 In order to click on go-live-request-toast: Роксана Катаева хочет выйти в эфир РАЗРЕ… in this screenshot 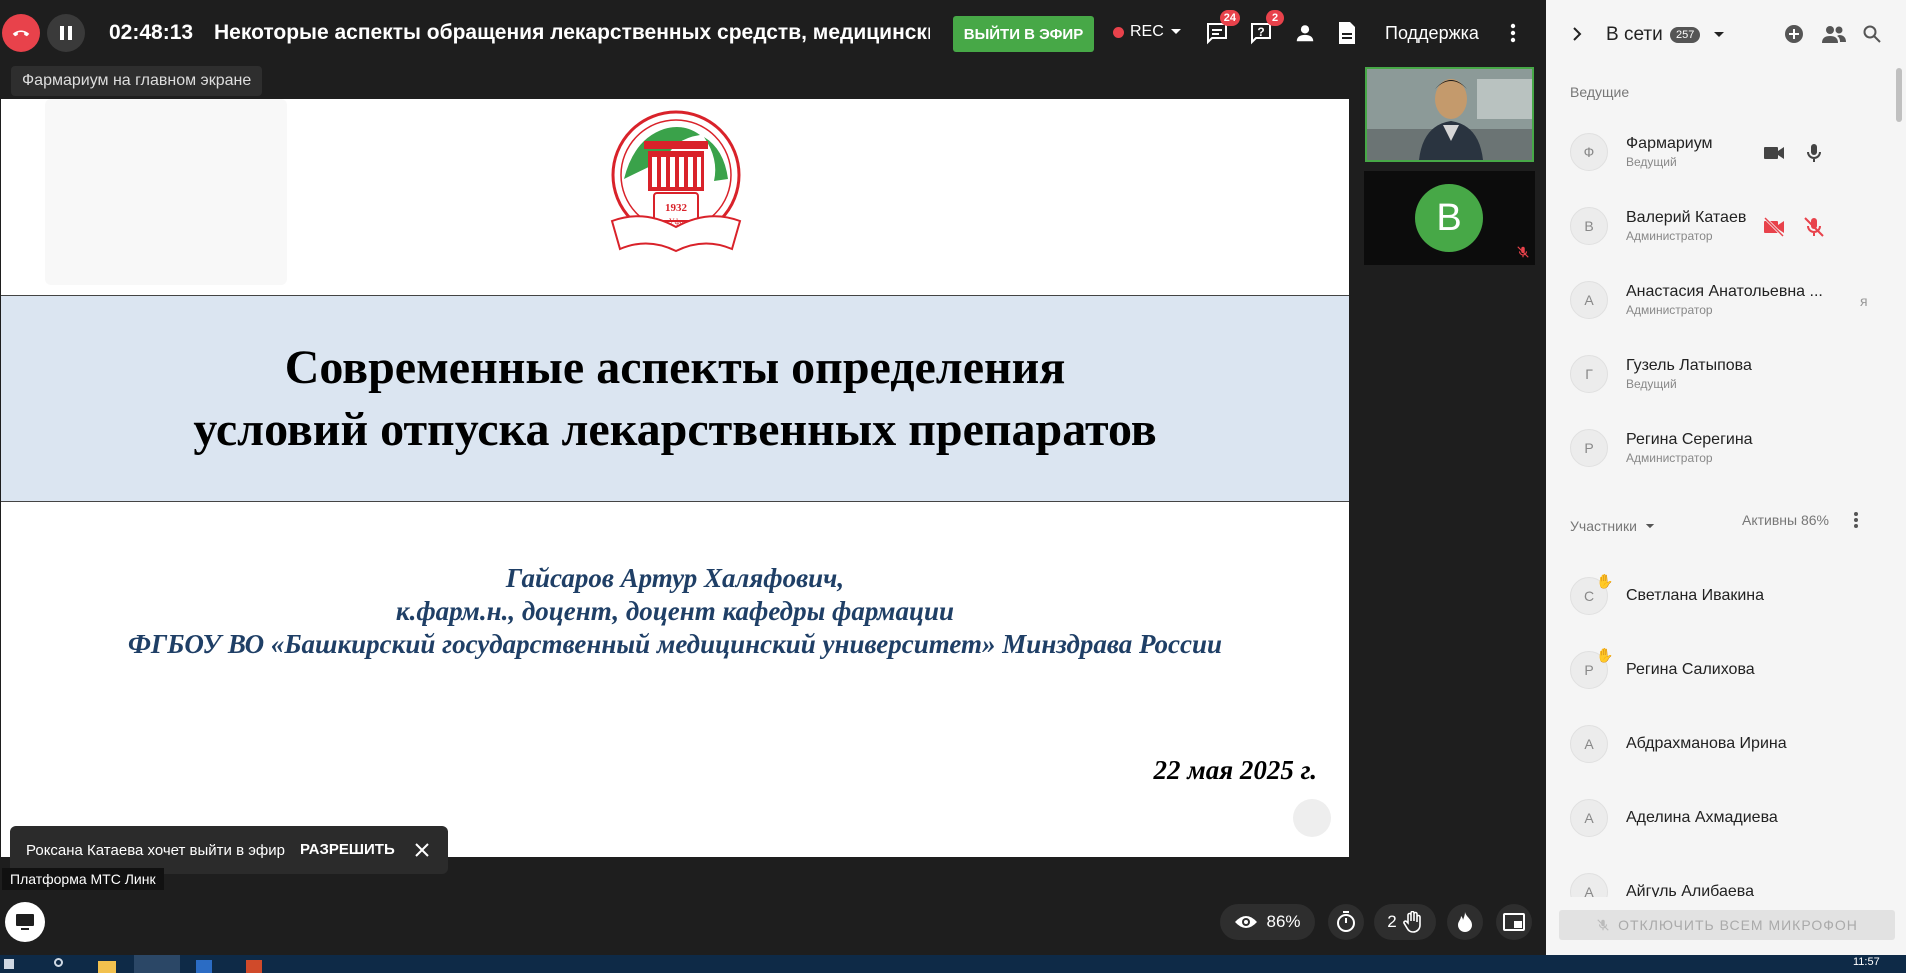, I will do `click(229, 850)`.